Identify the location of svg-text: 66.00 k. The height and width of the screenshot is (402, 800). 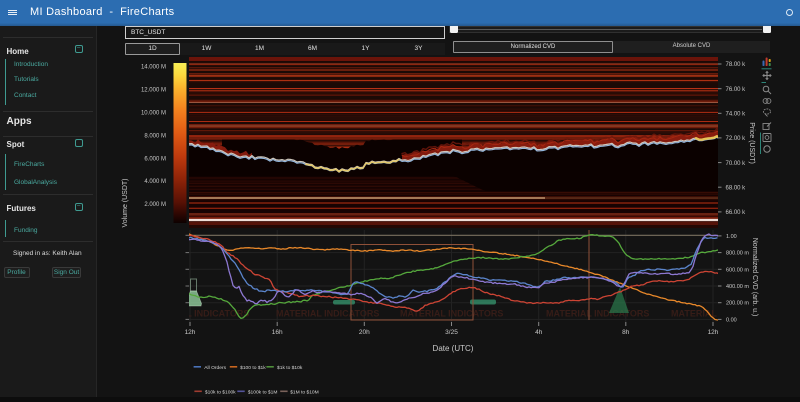
(736, 213).